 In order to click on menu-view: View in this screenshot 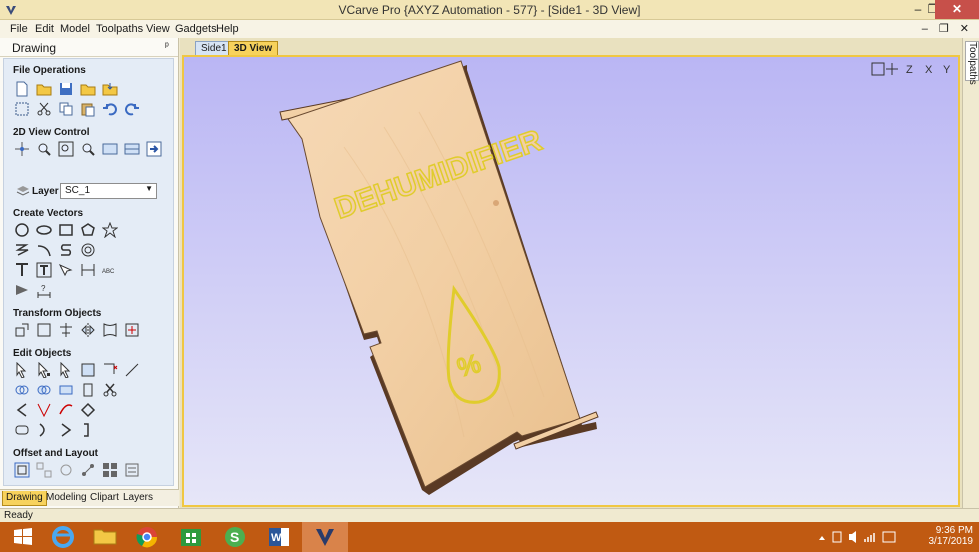, I will do `click(158, 29)`.